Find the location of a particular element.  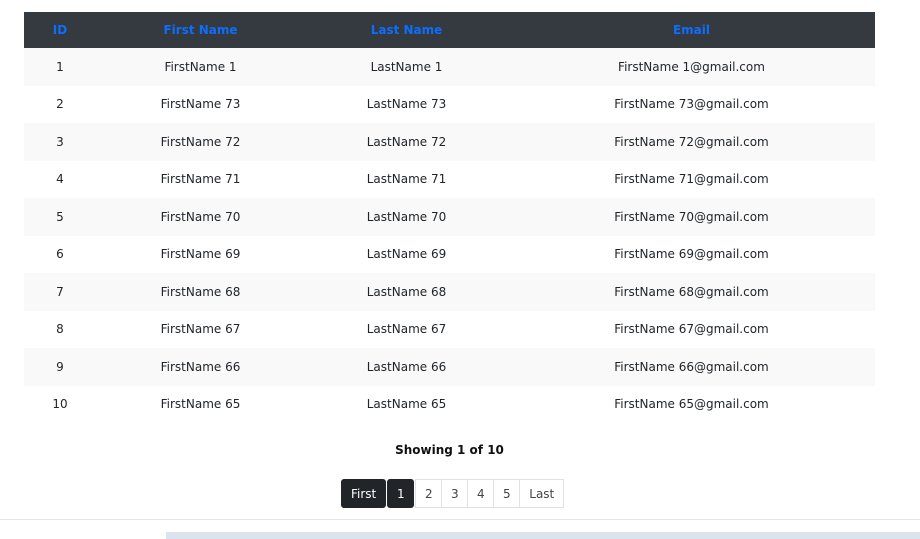

cell-first-name: FirstName 66 is located at coordinates (200, 366).